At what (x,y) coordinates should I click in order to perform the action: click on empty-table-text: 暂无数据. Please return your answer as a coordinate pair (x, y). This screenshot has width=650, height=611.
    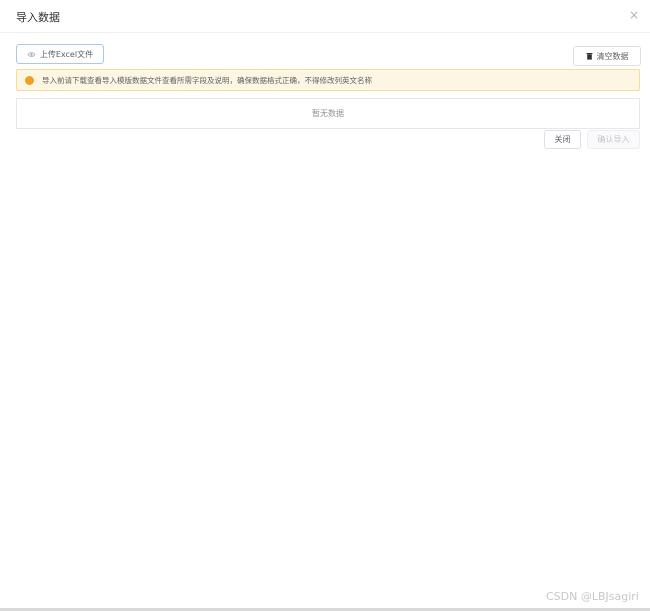
    Looking at the image, I should click on (328, 113).